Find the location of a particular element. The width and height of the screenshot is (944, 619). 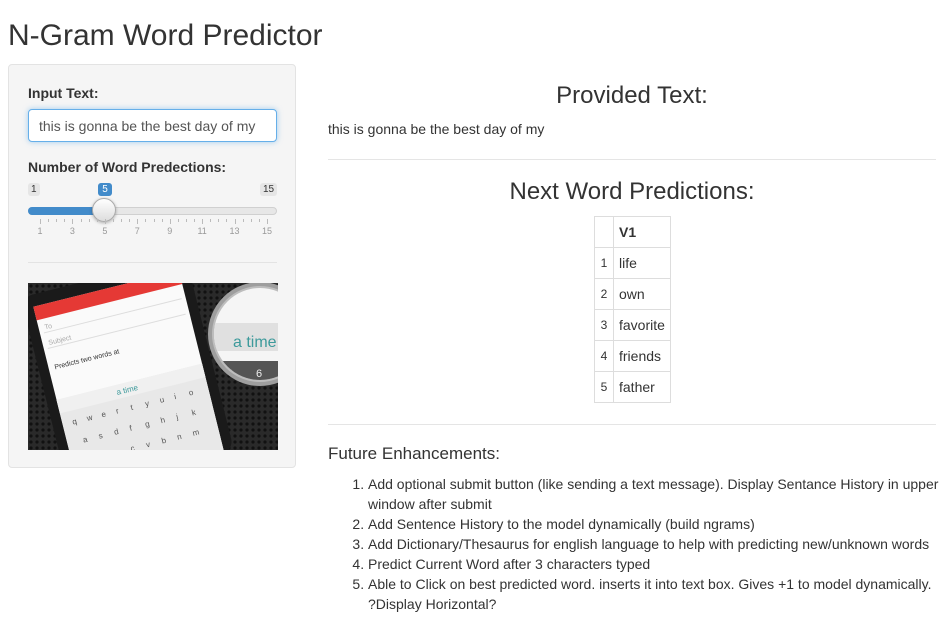

page-title: N-Gram Word Predictor is located at coordinates (165, 35).